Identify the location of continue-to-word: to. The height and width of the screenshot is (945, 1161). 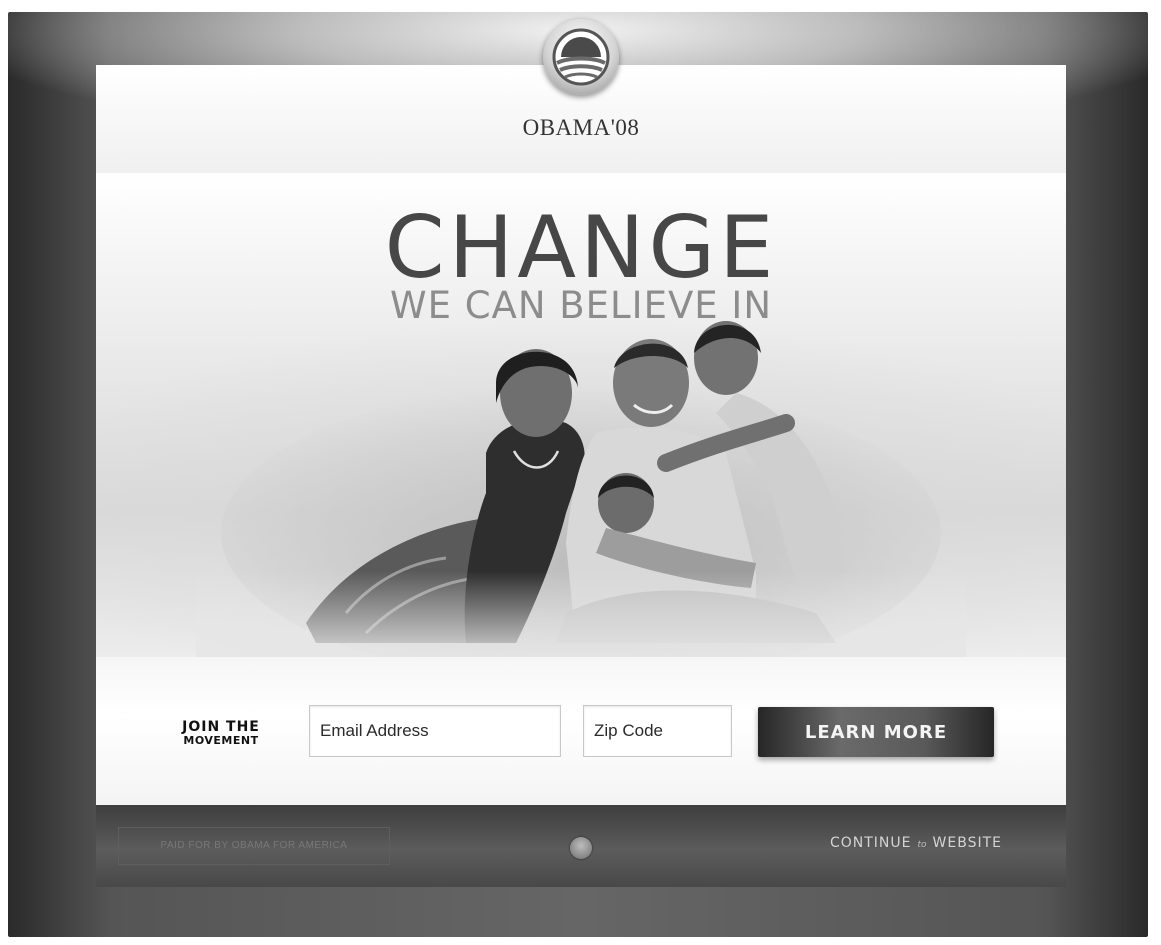
(922, 845).